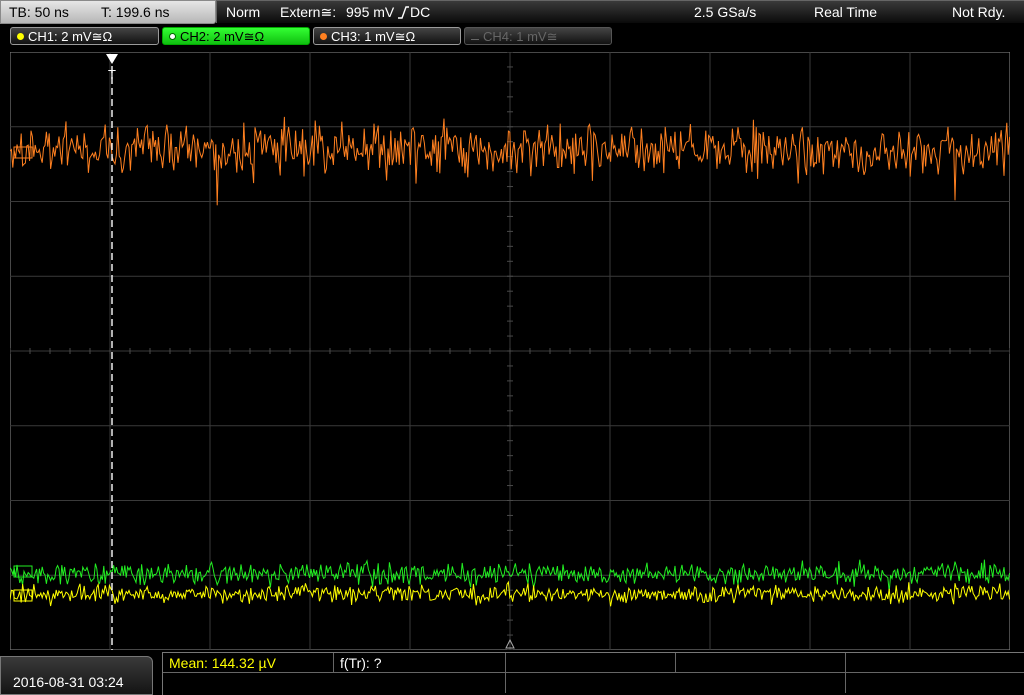  What do you see at coordinates (243, 12) in the screenshot?
I see `trigger-mode: Norm` at bounding box center [243, 12].